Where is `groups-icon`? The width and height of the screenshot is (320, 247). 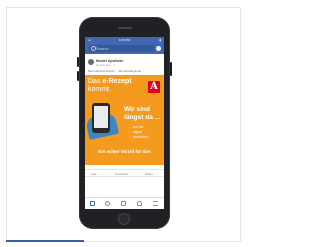
groups-icon is located at coordinates (107, 203).